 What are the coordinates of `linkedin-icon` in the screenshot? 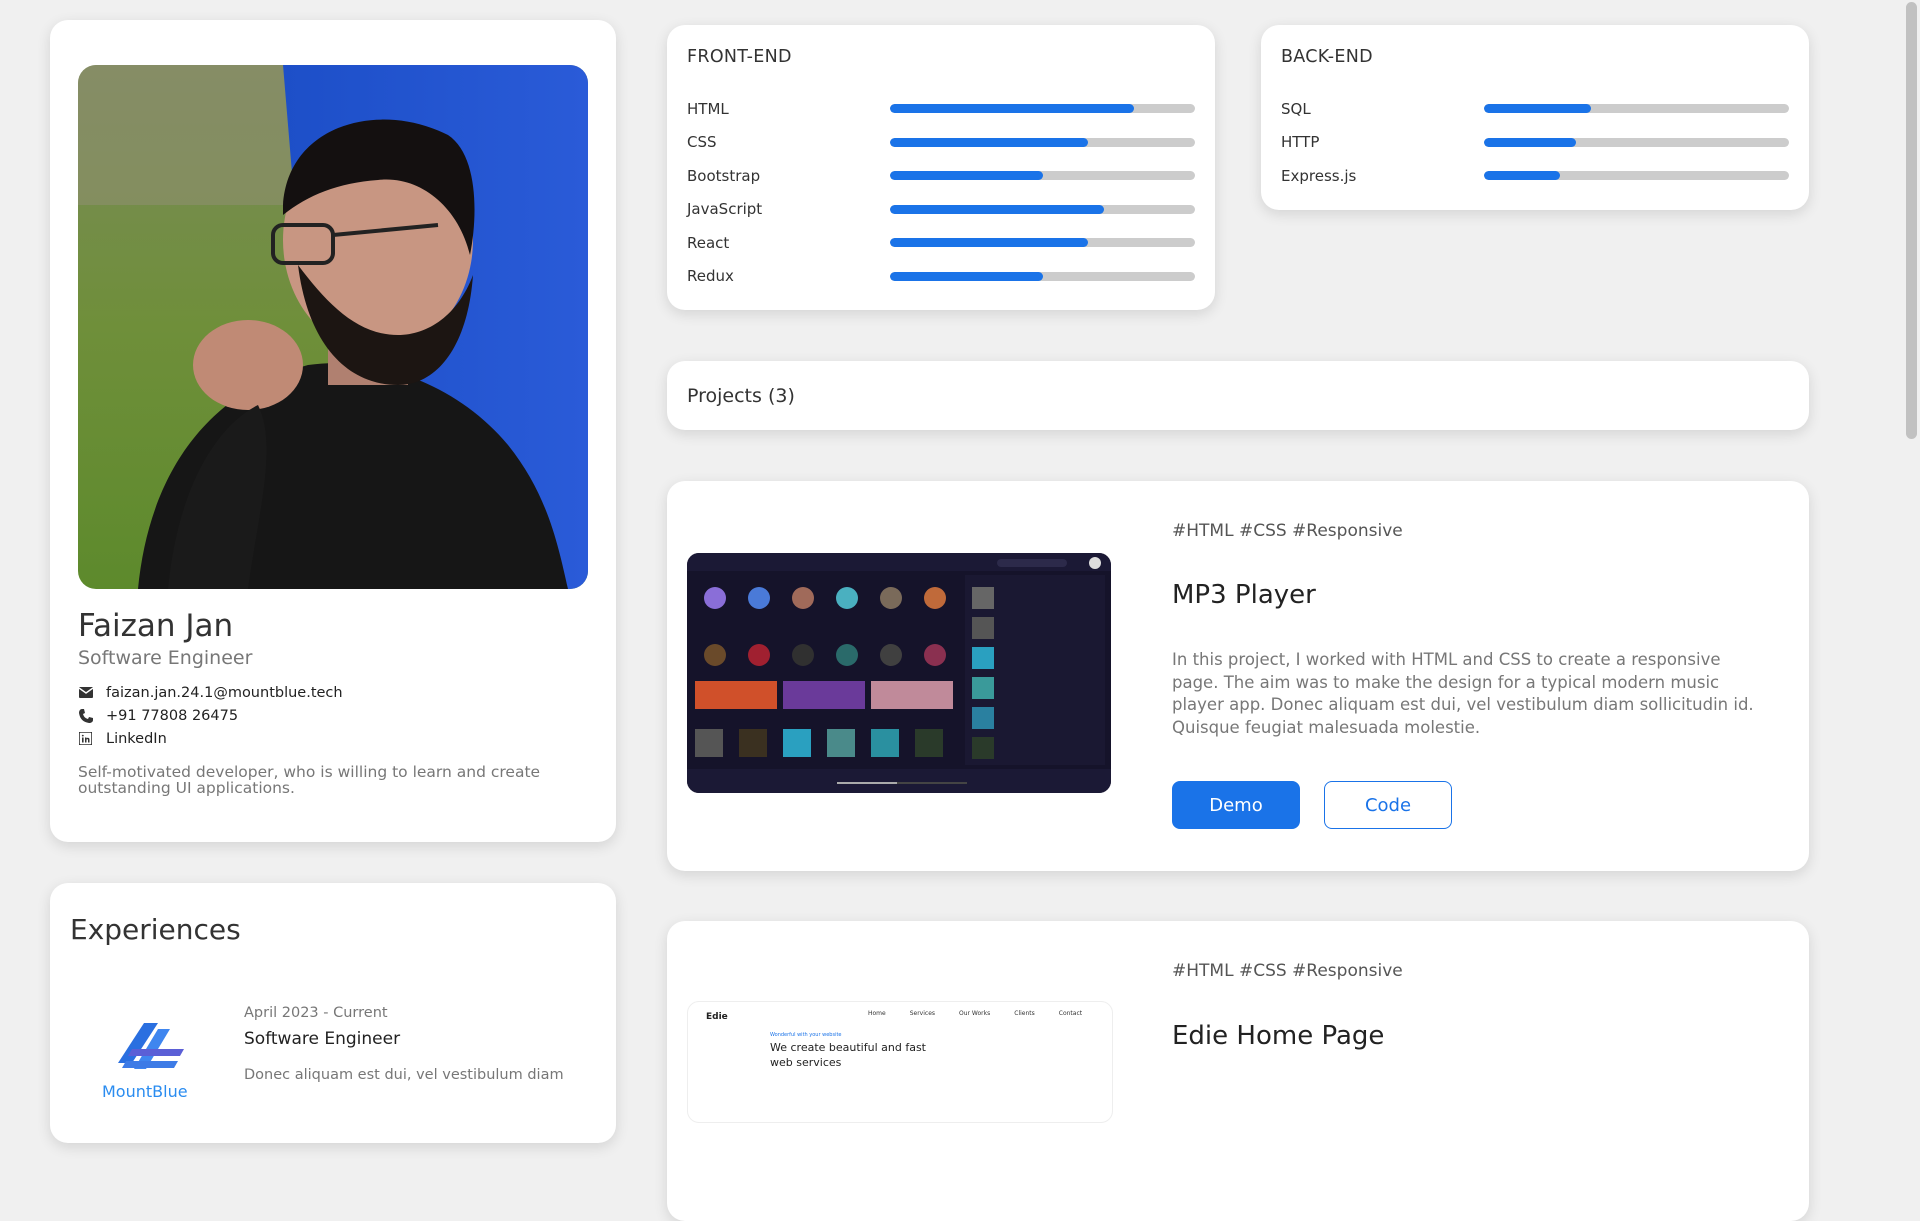 It's located at (85, 738).